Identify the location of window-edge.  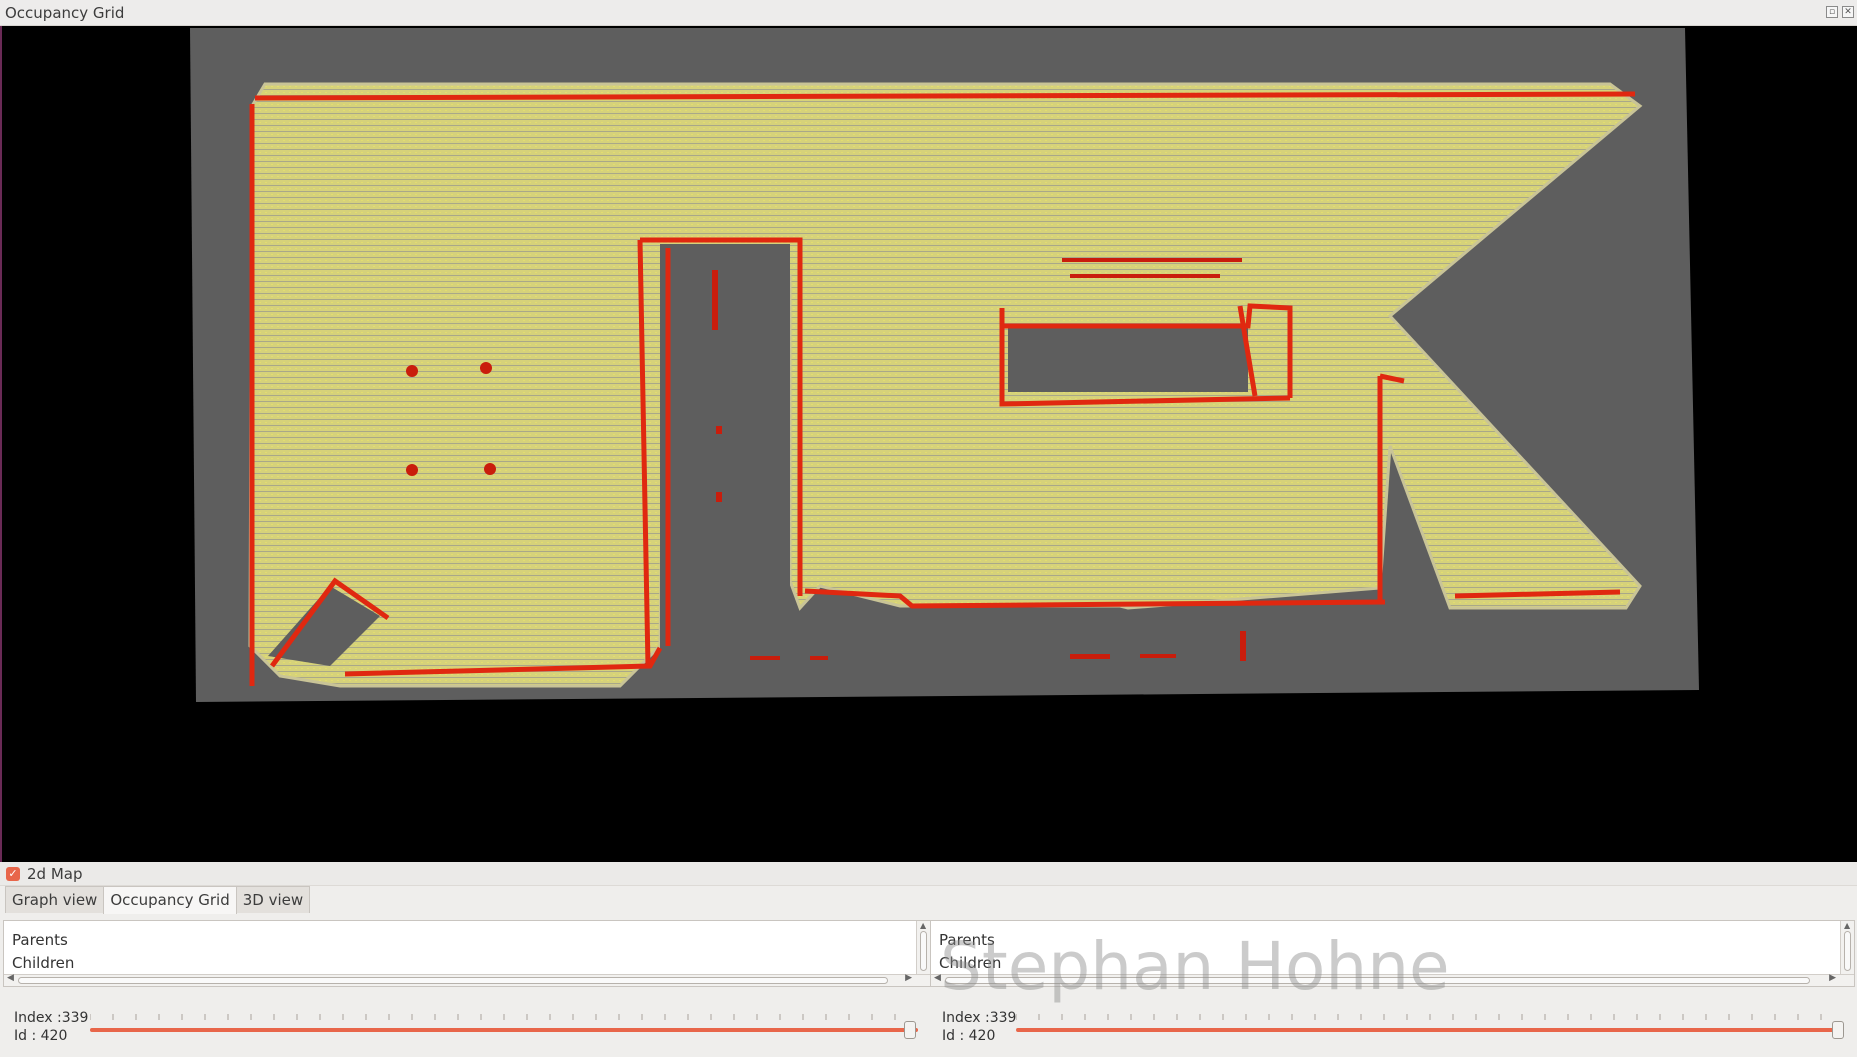
(1, 444).